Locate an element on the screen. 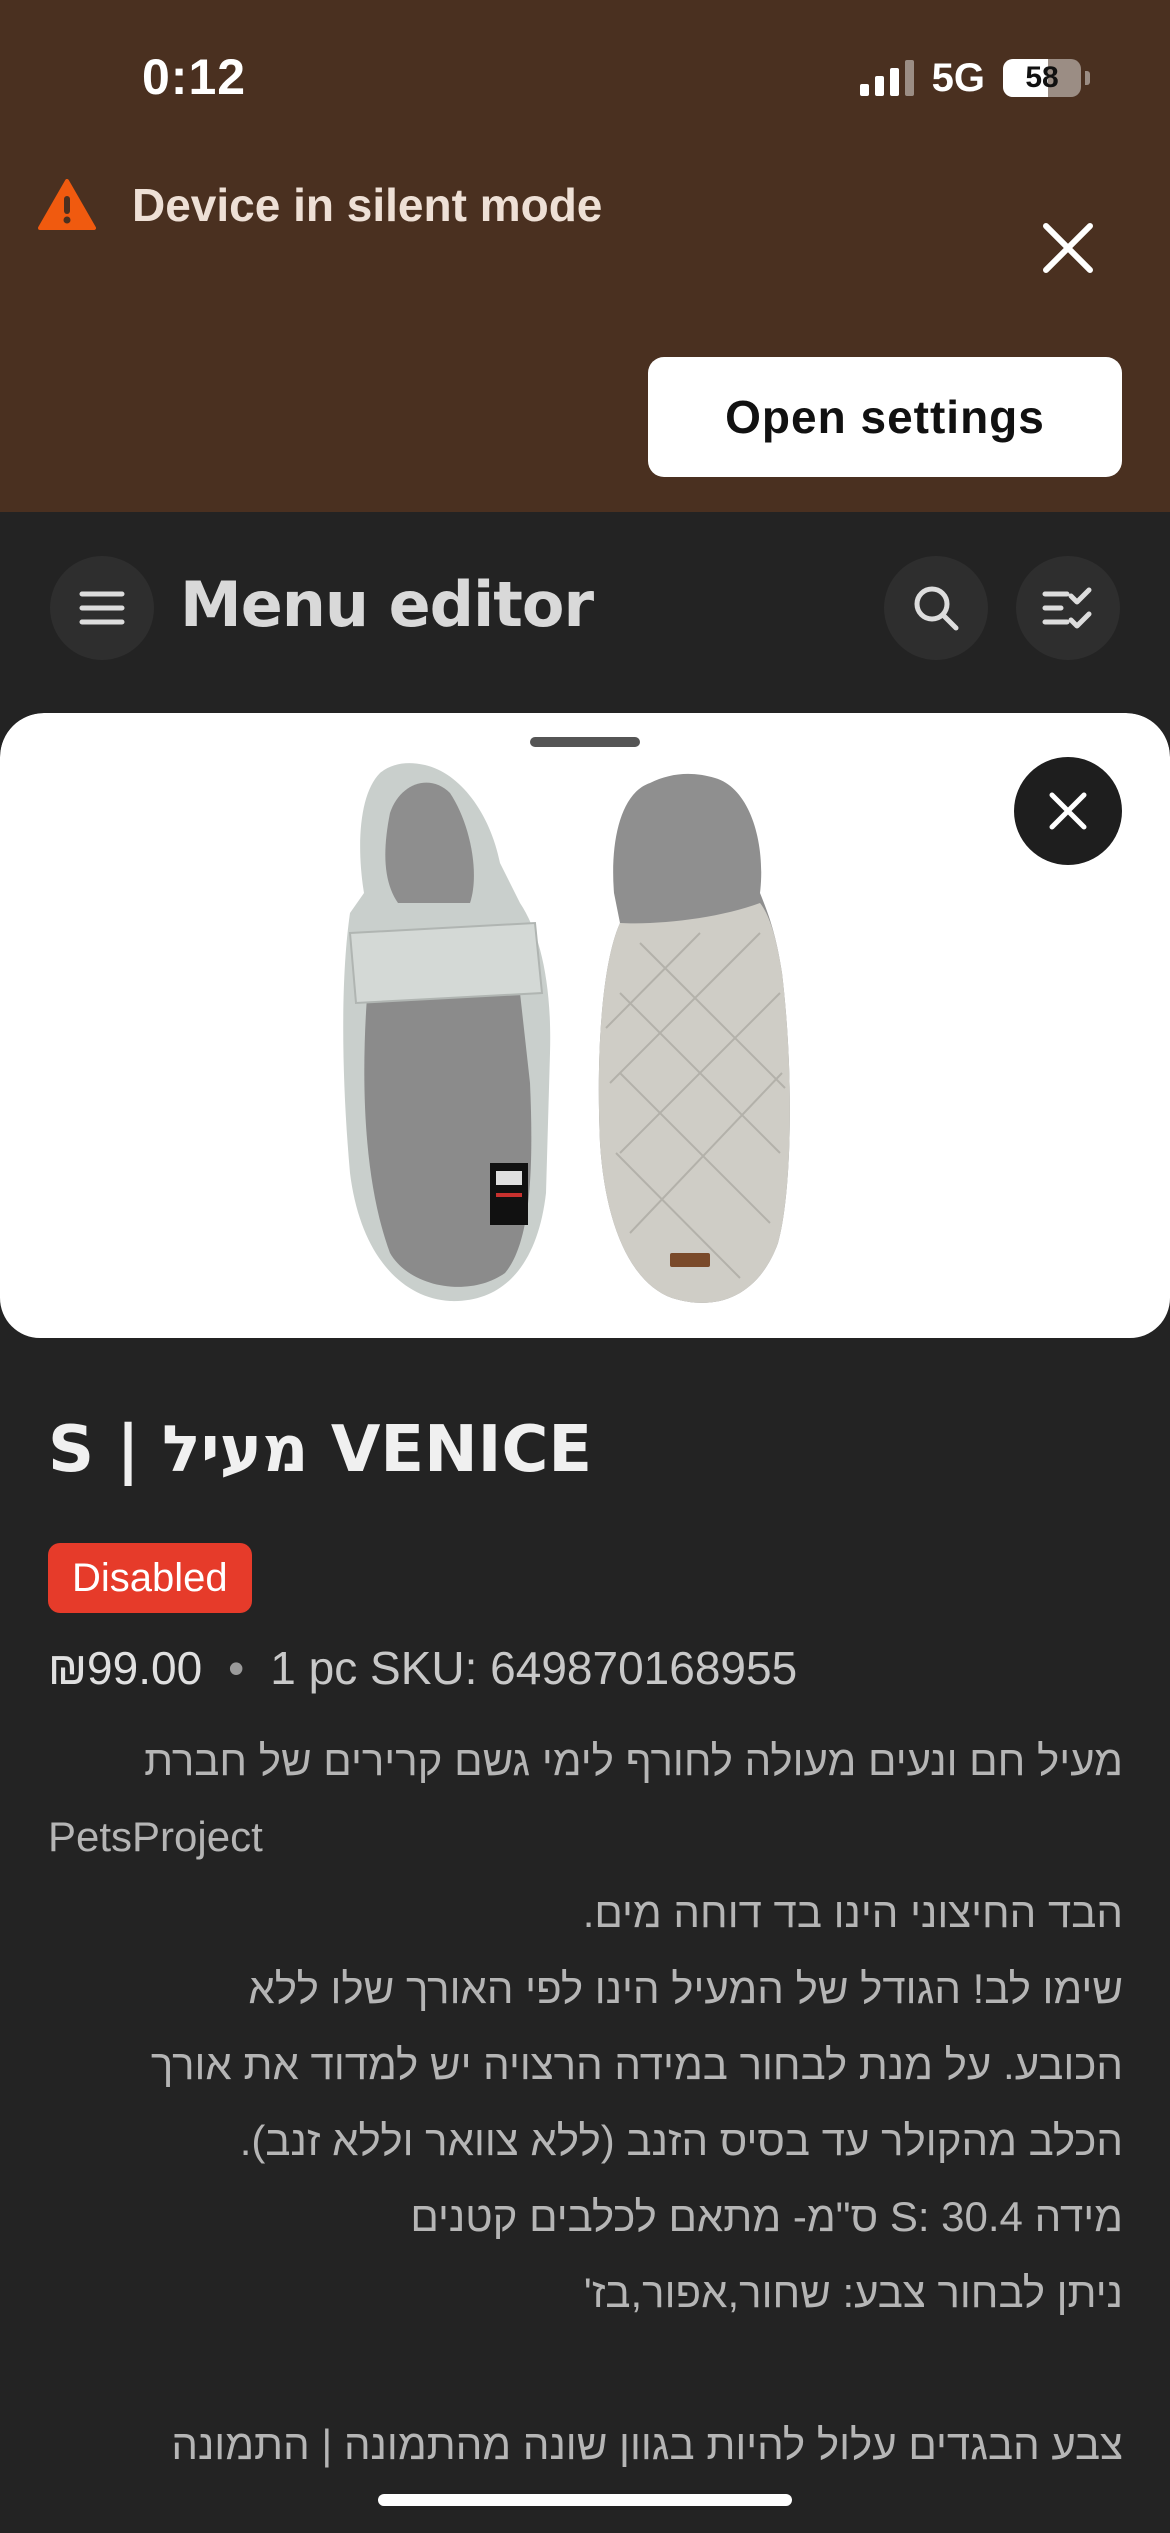  price-row: ₪99.00 • 1 pc SKU: 649870168955 is located at coordinates (422, 1668).